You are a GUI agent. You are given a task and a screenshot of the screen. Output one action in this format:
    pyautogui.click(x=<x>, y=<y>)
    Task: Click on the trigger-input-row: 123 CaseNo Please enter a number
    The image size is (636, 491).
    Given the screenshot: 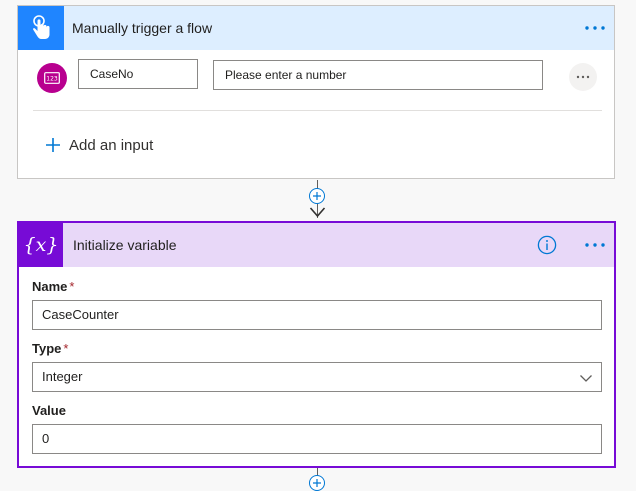 What is the action you would take?
    pyautogui.click(x=316, y=80)
    